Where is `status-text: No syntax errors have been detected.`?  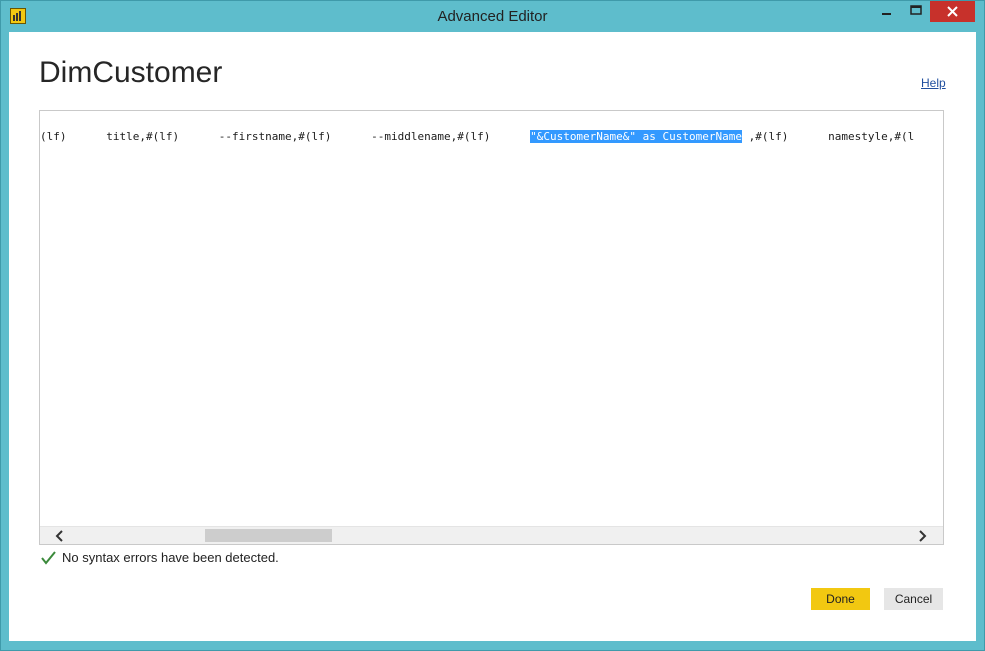 status-text: No syntax errors have been detected. is located at coordinates (170, 557).